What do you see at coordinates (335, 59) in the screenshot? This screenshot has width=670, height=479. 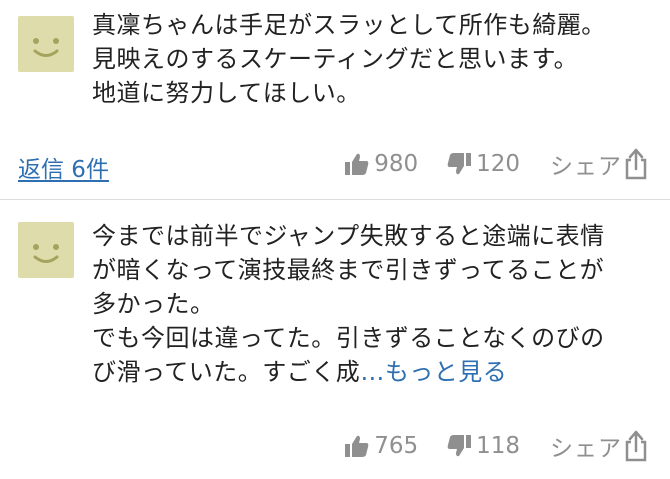 I see `comment-line: 見映えのするスケーティングだと思います。` at bounding box center [335, 59].